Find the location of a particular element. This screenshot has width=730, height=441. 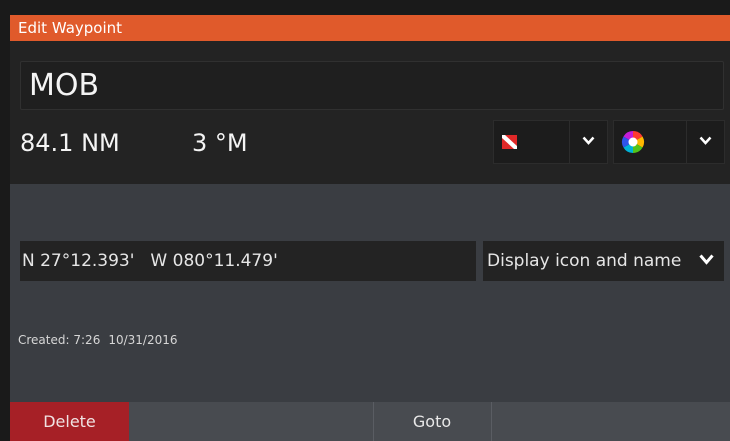

dialog-title: Edit Waypoint is located at coordinates (70, 28).